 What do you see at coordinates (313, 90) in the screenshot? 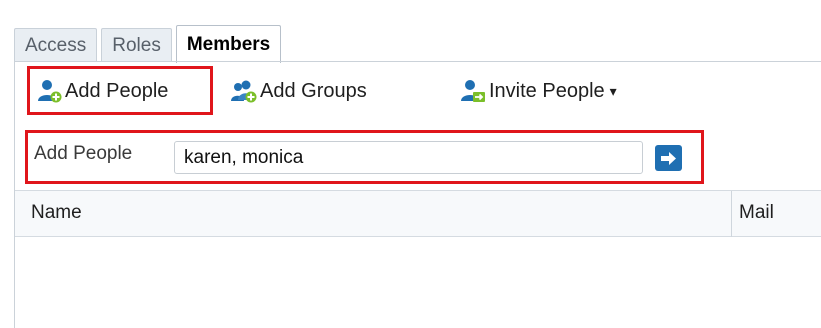
I see `add-groups-label: Add Groups` at bounding box center [313, 90].